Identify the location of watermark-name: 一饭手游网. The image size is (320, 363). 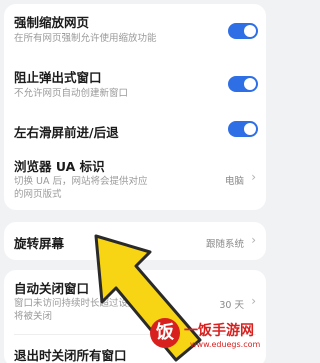
(219, 331).